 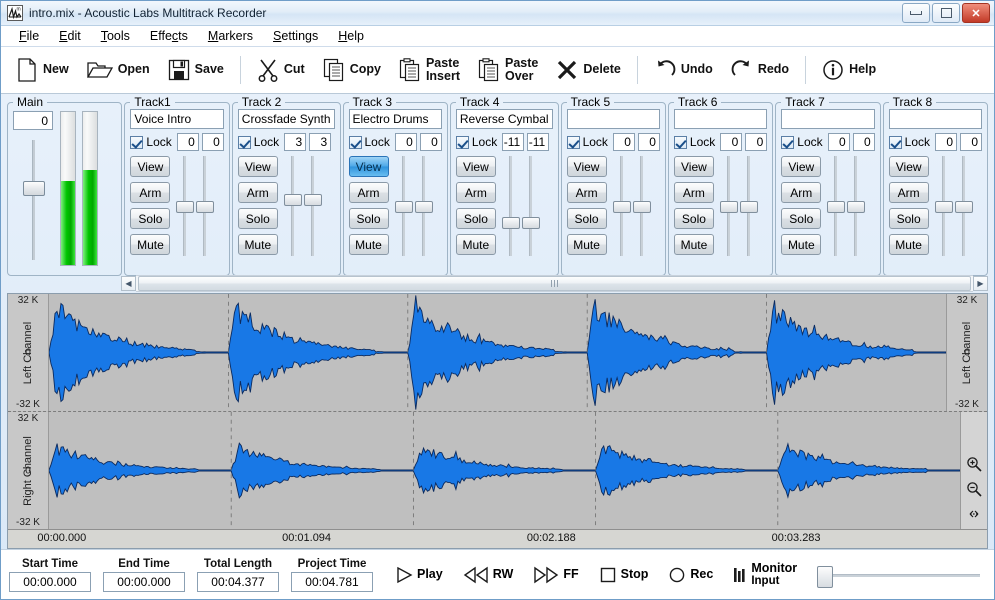 What do you see at coordinates (488, 575) in the screenshot?
I see `rewind-button: RW` at bounding box center [488, 575].